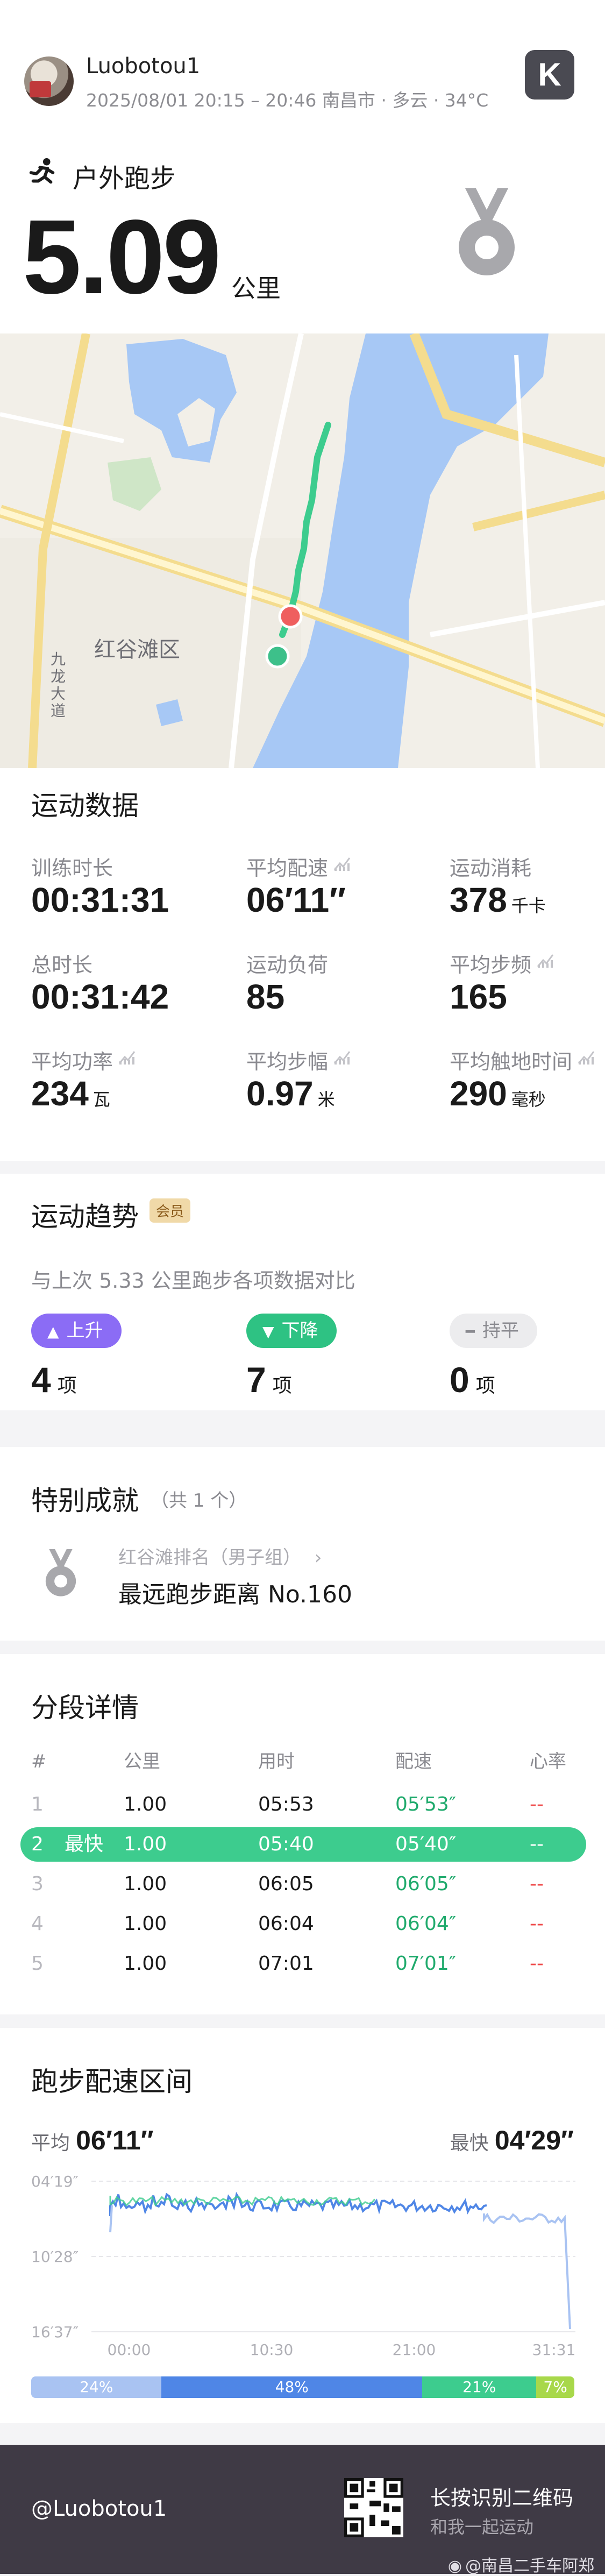 The height and width of the screenshot is (2576, 605). What do you see at coordinates (287, 1062) in the screenshot?
I see `stat-label: 平均步幅` at bounding box center [287, 1062].